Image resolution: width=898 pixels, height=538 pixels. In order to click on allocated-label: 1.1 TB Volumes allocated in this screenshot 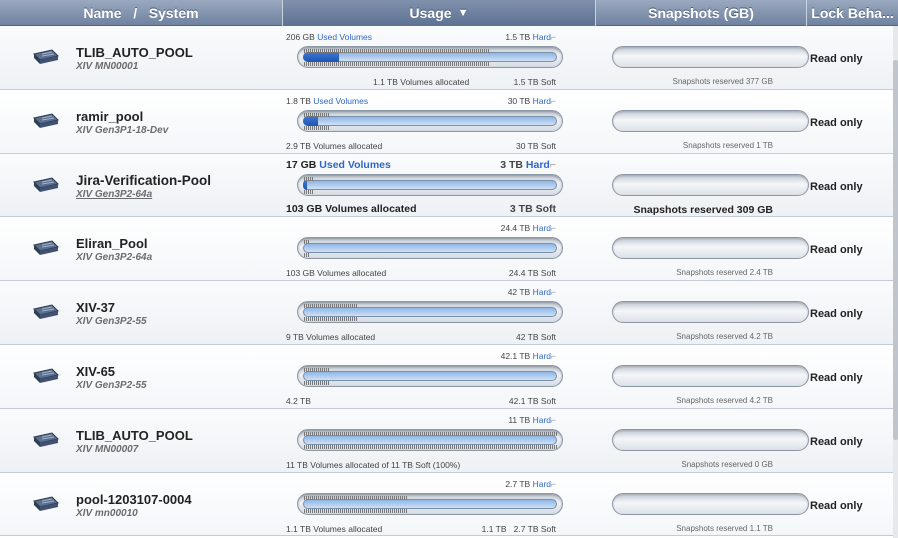, I will do `click(334, 528)`.